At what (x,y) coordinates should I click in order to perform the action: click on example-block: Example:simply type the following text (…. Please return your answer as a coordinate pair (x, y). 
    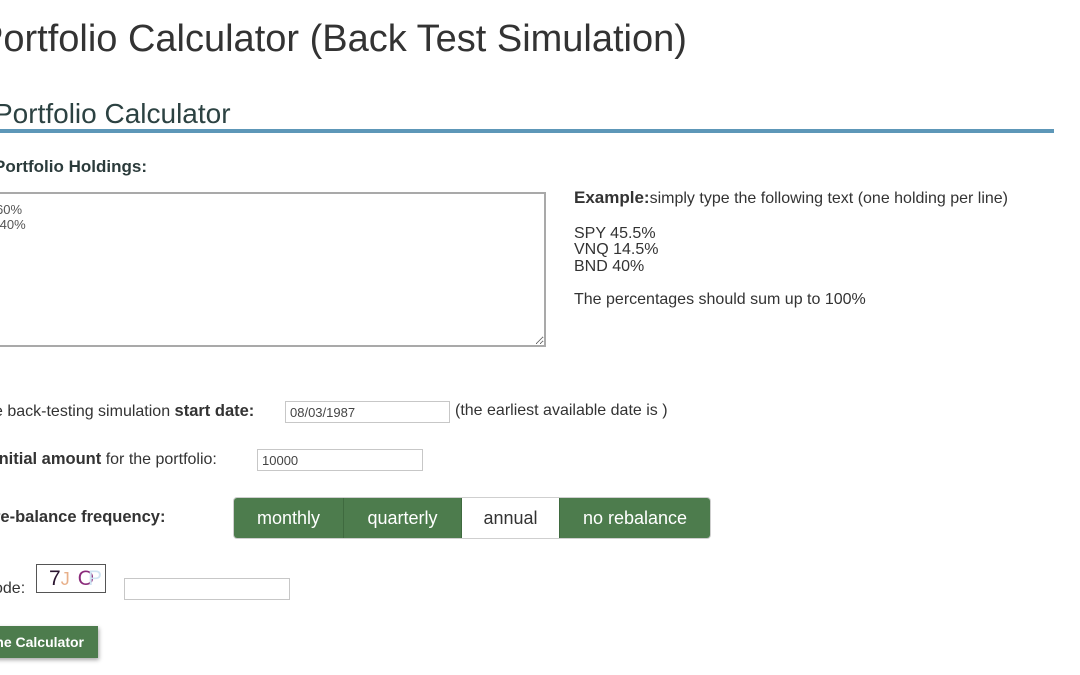
    Looking at the image, I should click on (791, 248).